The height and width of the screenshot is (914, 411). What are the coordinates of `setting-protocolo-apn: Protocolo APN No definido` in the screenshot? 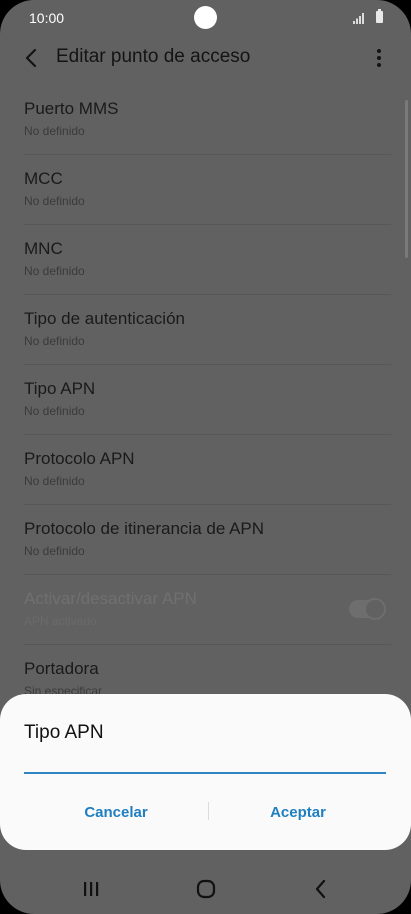 It's located at (205, 470).